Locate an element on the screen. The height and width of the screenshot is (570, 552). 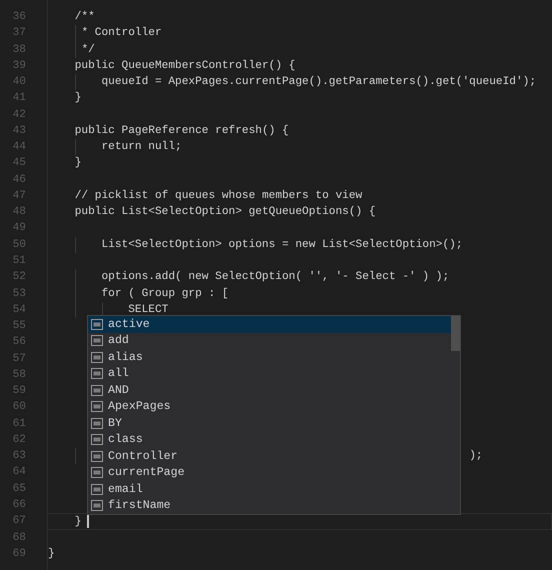
code-line: queueId = ApexPages.currentPage().getParameters().get('queueId'); is located at coordinates (318, 82).